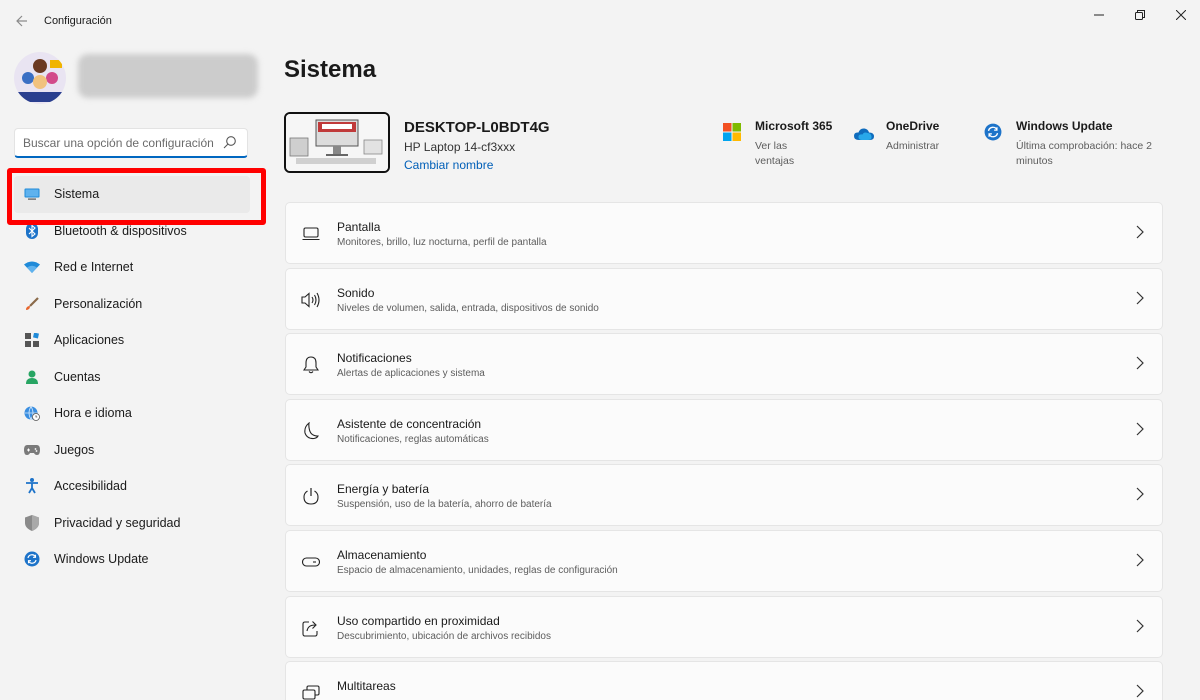 The height and width of the screenshot is (700, 1200). What do you see at coordinates (93, 413) in the screenshot?
I see `sidebar-item-label: Hora e idioma` at bounding box center [93, 413].